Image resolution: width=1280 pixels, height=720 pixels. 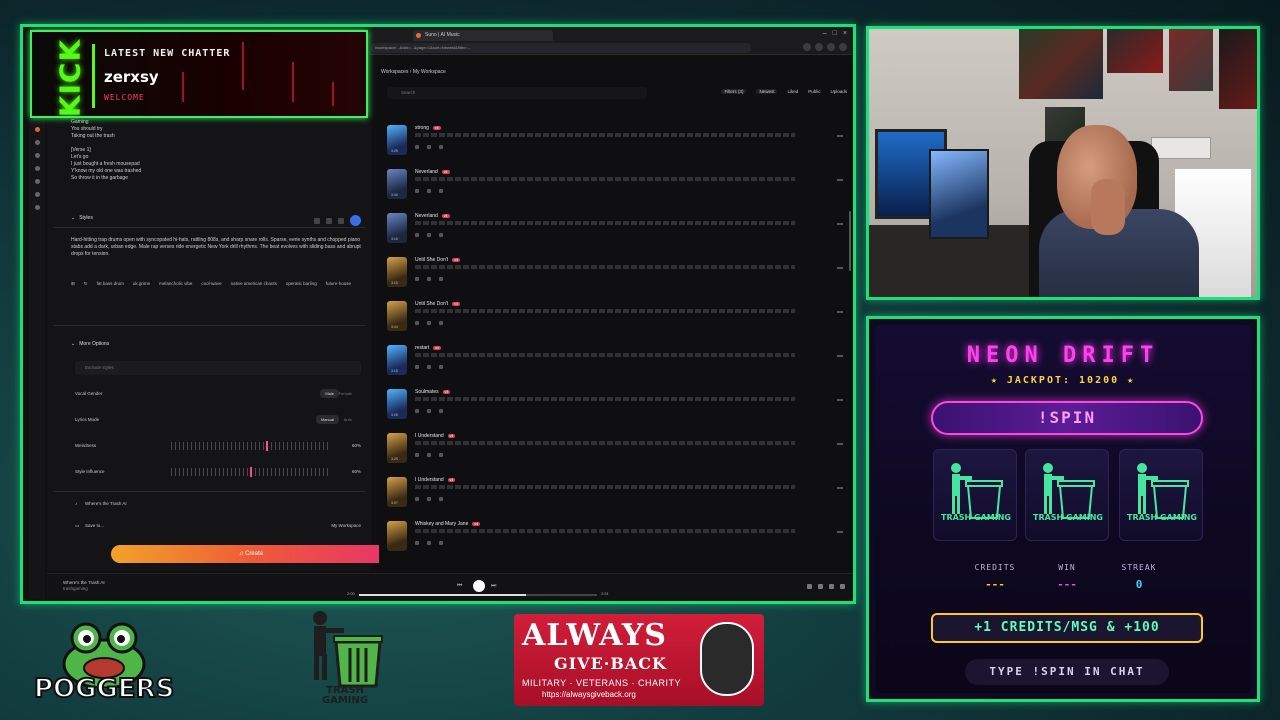 I want to click on close-icon: ×, so click(x=845, y=33).